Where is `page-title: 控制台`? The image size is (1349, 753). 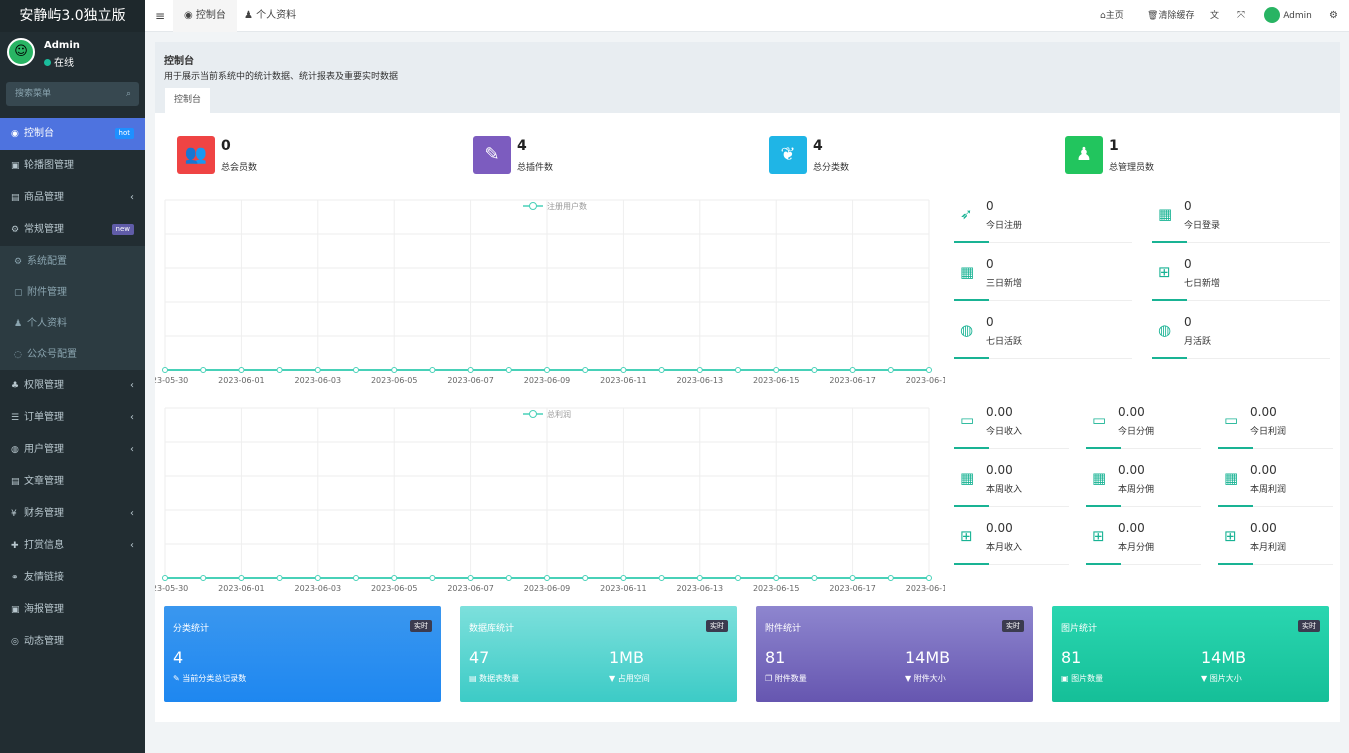 page-title: 控制台 is located at coordinates (179, 61).